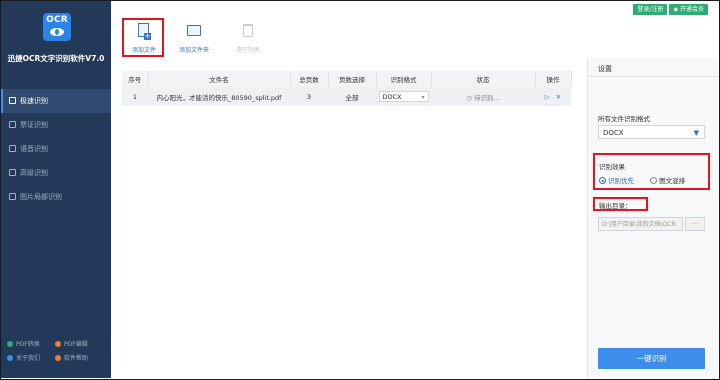 The height and width of the screenshot is (380, 720). Describe the element at coordinates (612, 167) in the screenshot. I see `effect-label: 识别效果` at that location.